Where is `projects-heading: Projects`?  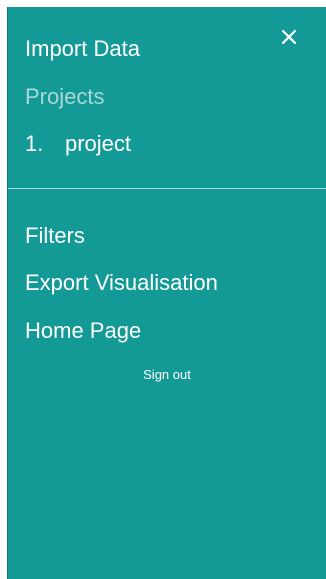 projects-heading: Projects is located at coordinates (65, 96).